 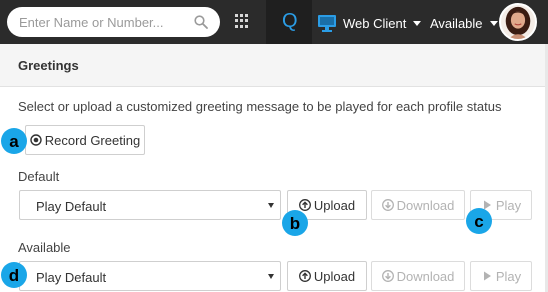 I want to click on callout-c: c, so click(x=479, y=221).